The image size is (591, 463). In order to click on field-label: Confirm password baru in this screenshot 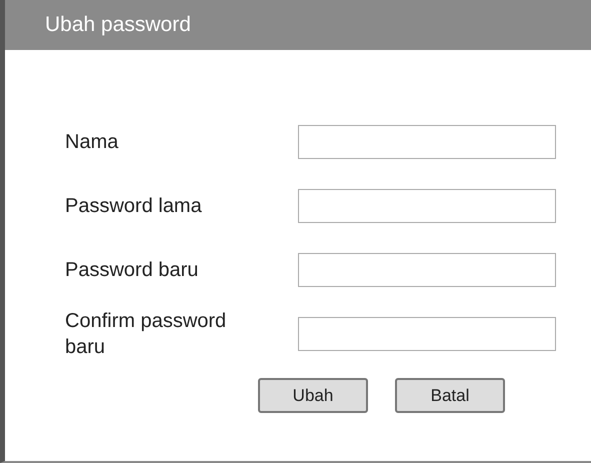, I will do `click(146, 334)`.